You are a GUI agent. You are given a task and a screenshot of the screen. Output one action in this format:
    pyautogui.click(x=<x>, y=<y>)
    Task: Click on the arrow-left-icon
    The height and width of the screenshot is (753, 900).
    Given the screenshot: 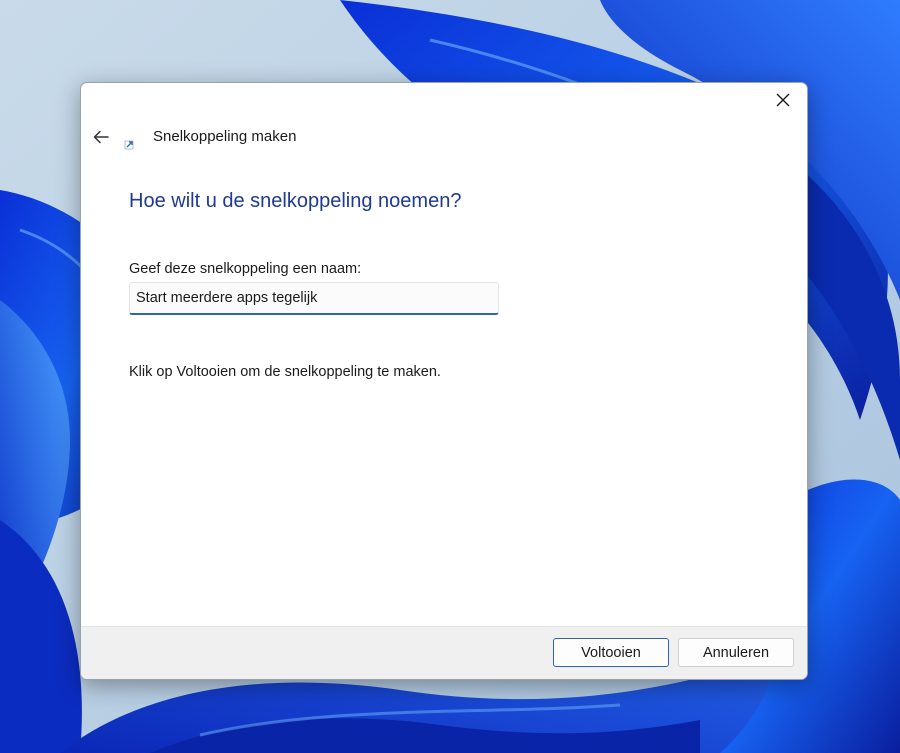 What is the action you would take?
    pyautogui.click(x=101, y=137)
    